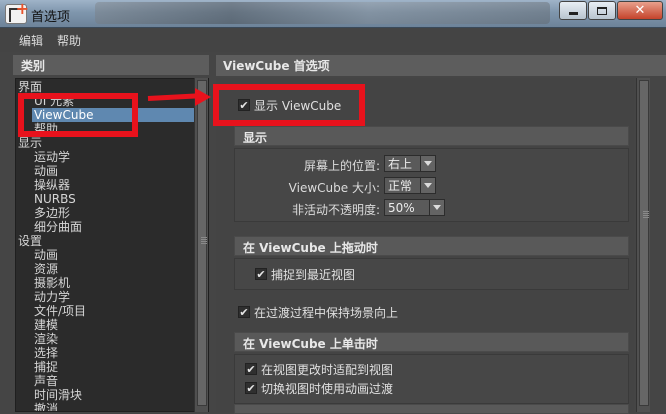 Image resolution: width=666 pixels, height=414 pixels. I want to click on snap-checkbox: ✔, so click(261, 274).